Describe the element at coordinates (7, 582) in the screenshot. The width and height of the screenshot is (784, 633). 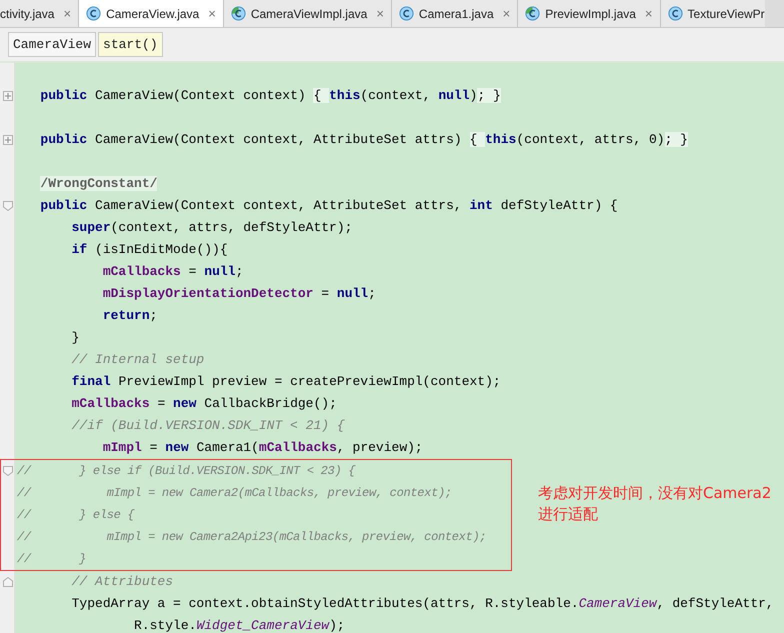
I see `fold-end-icon` at that location.